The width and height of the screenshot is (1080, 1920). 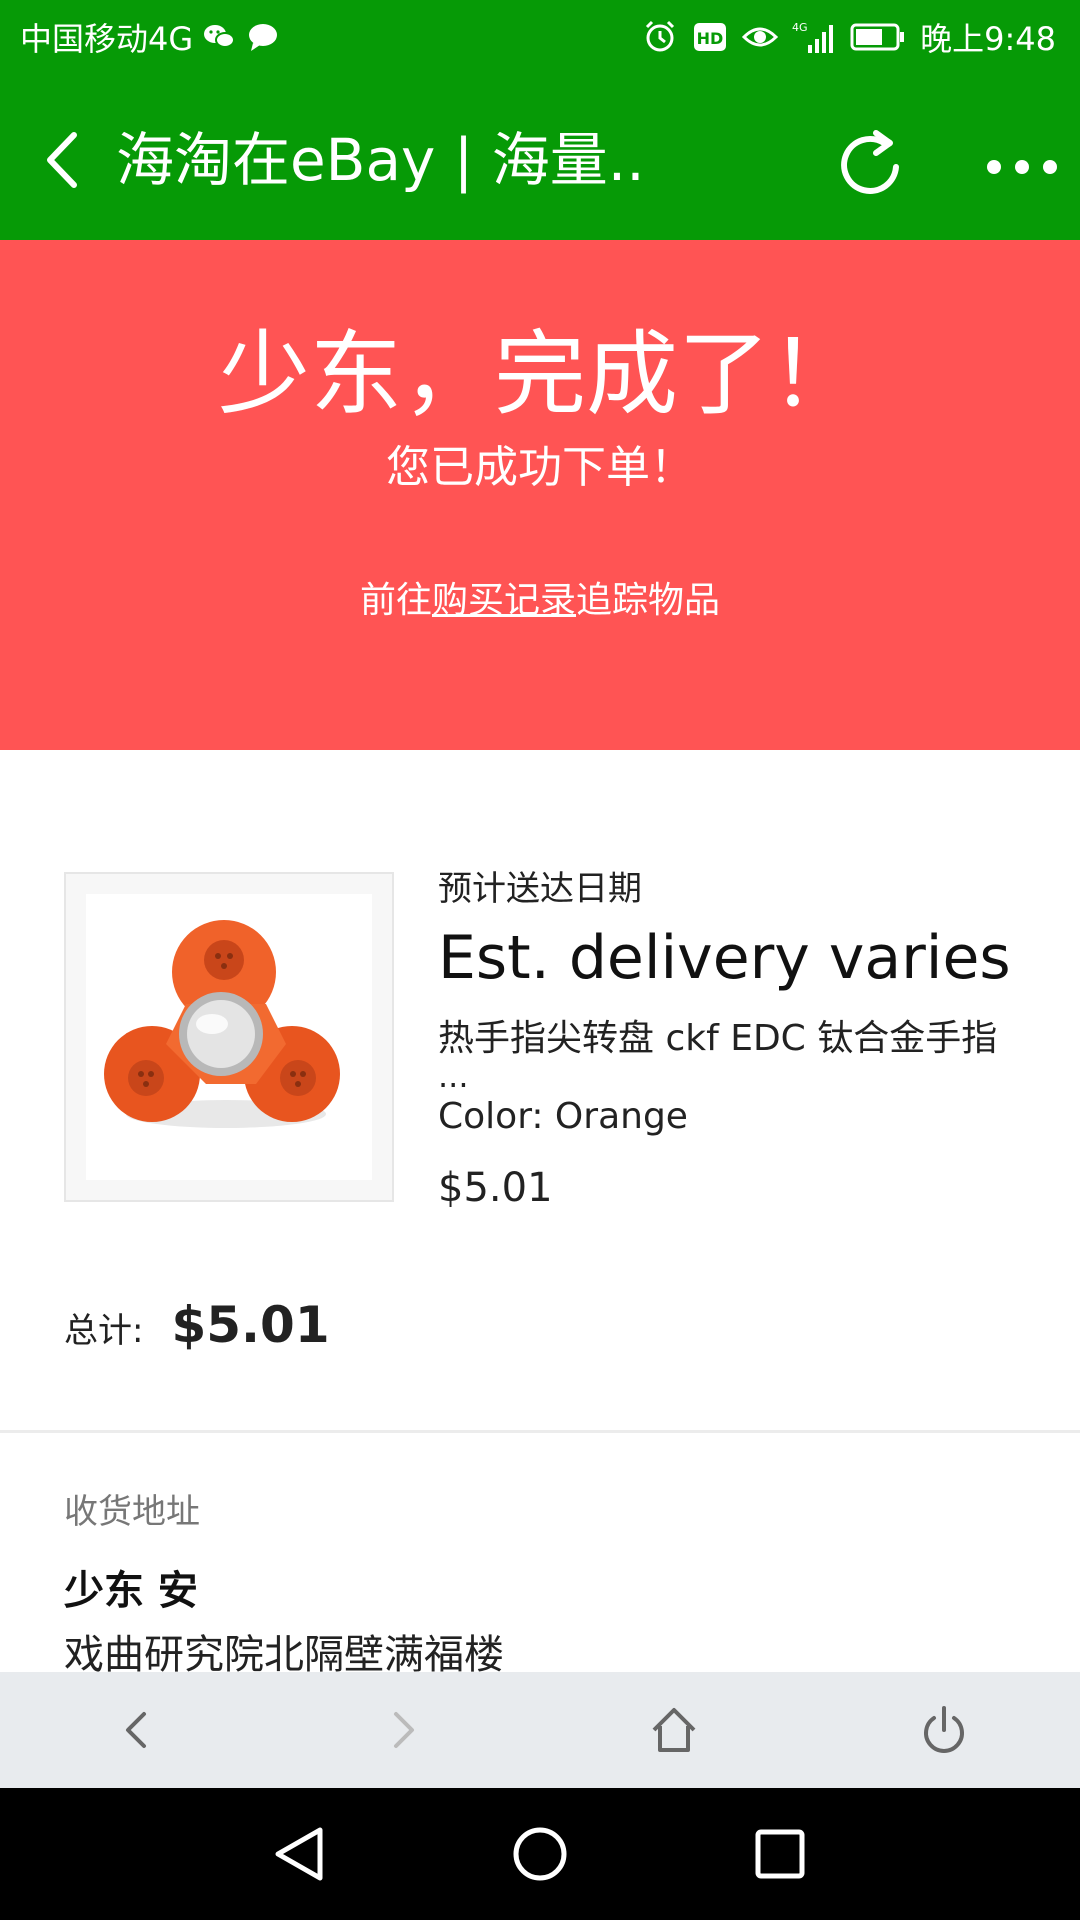 I want to click on status-left: 中国移动4G, so click(x=150, y=37).